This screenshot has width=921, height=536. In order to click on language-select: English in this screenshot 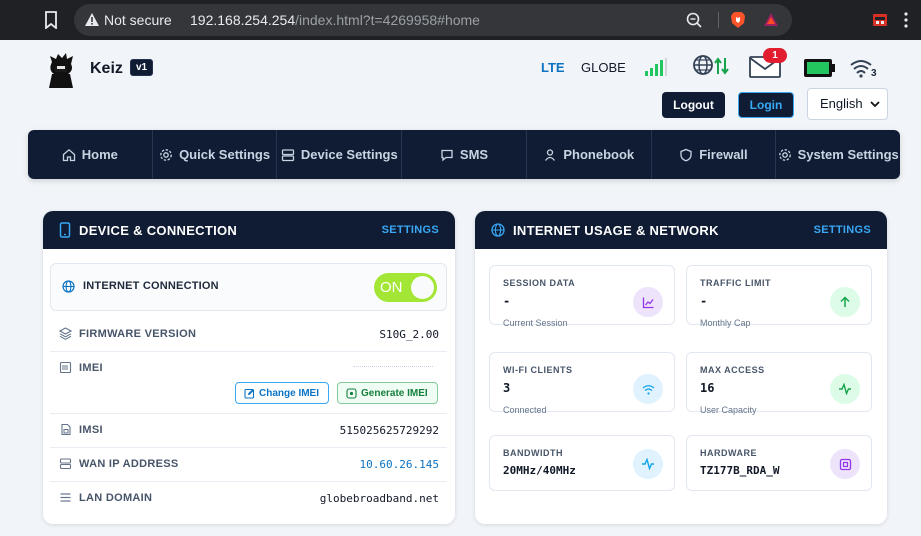, I will do `click(847, 104)`.